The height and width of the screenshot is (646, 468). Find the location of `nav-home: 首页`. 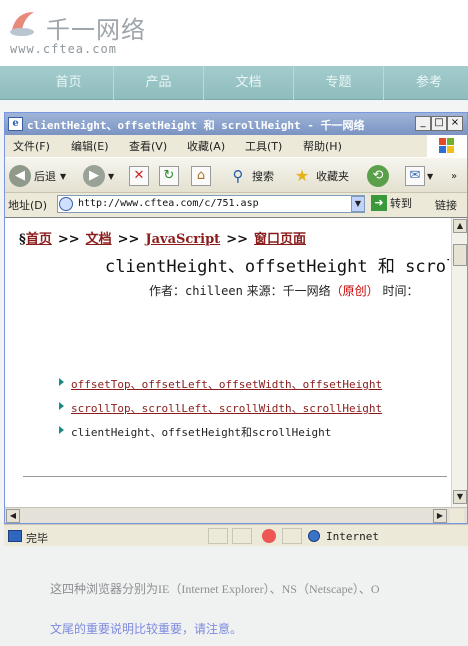

nav-home: 首页 is located at coordinates (69, 83).